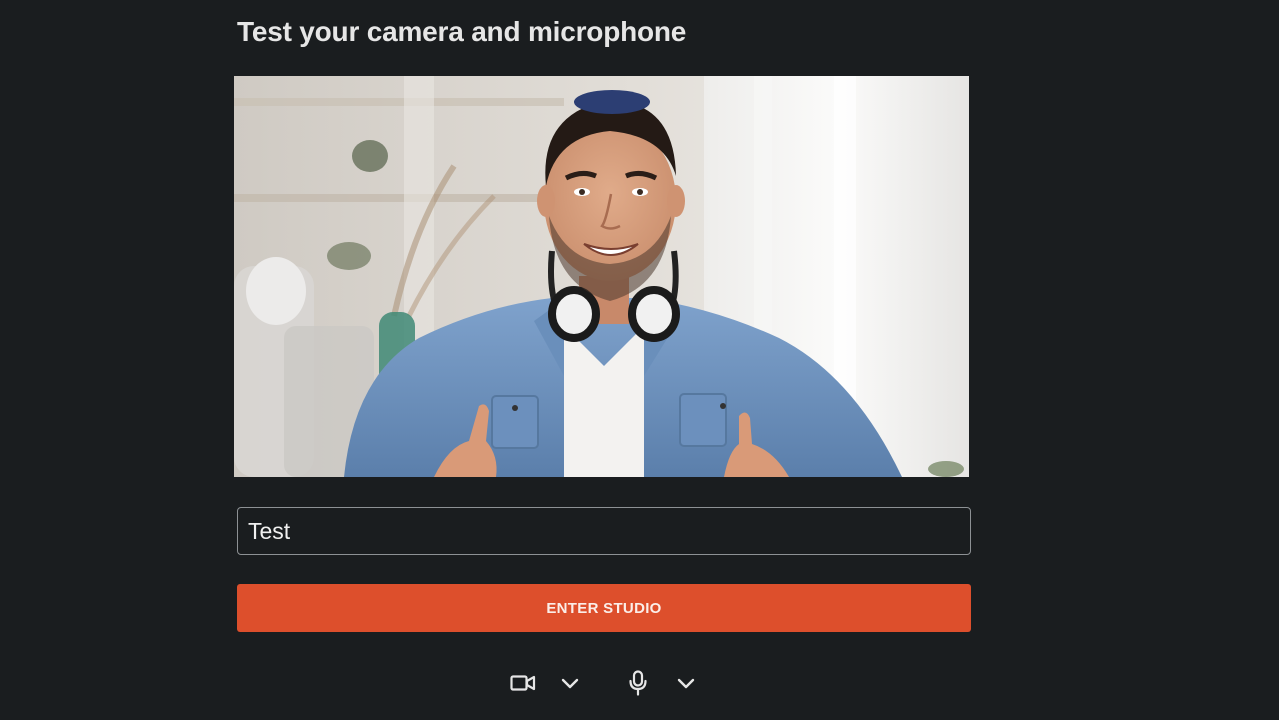  I want to click on device-controls, so click(605, 685).